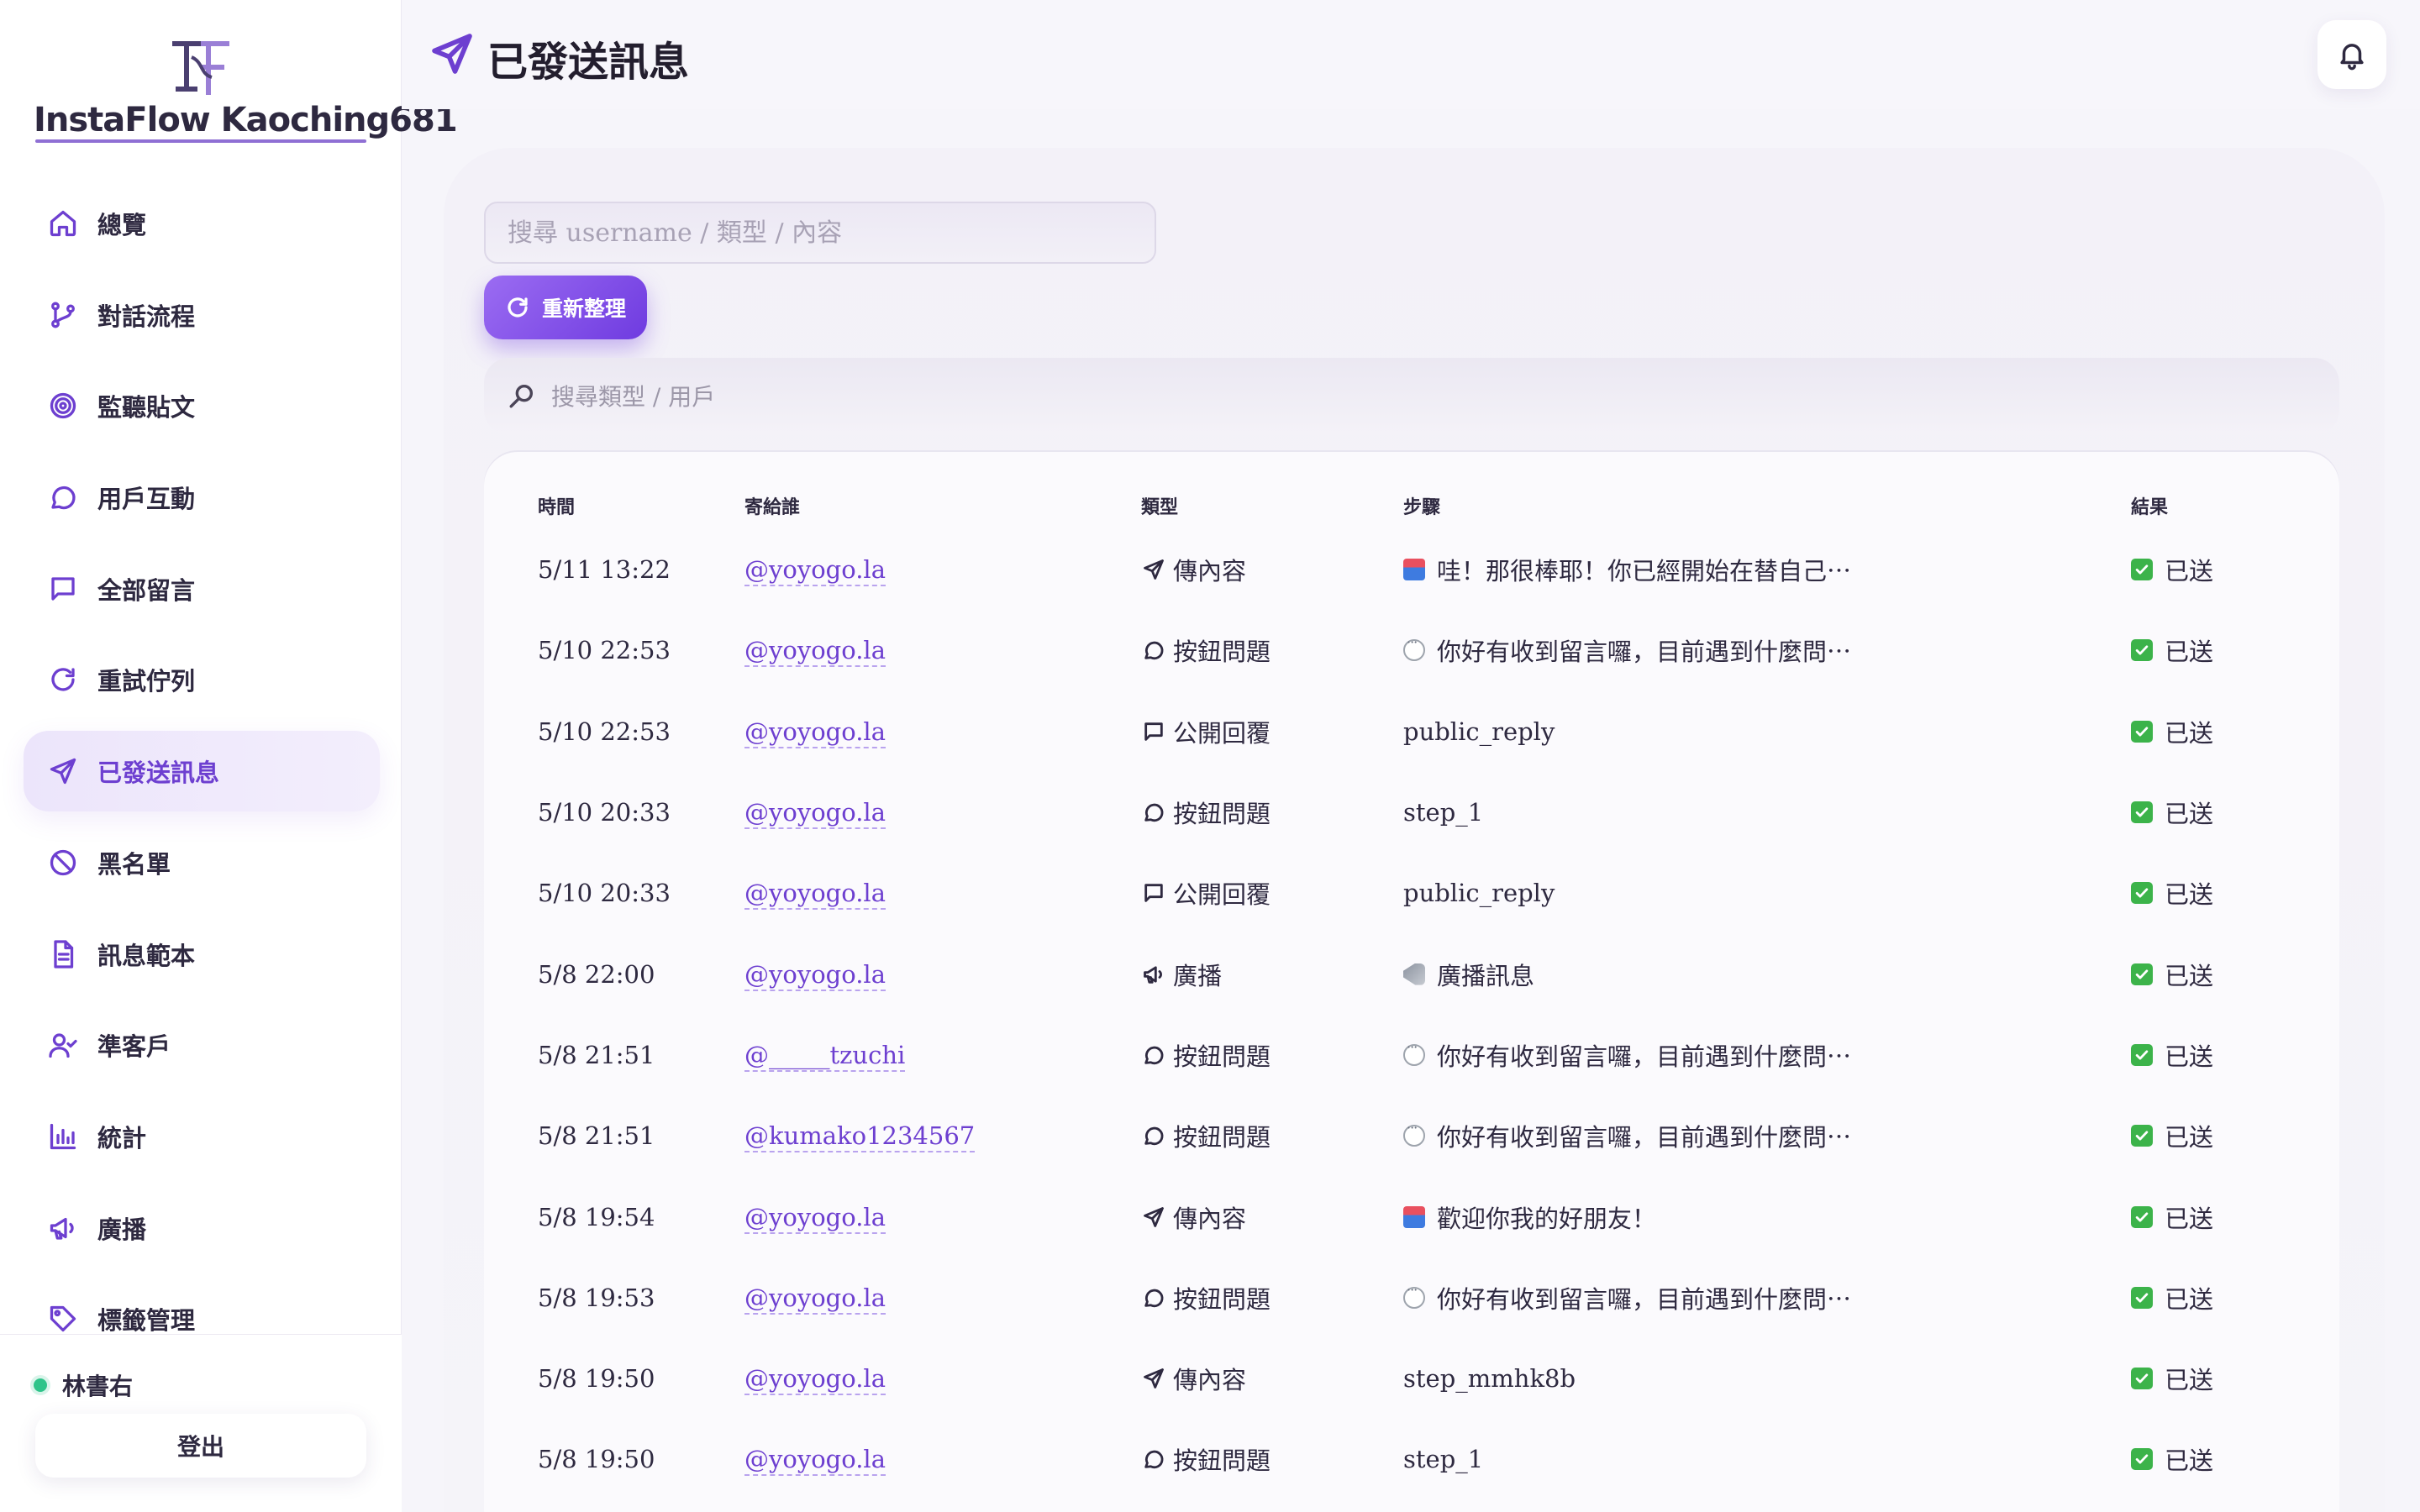 This screenshot has height=1512, width=2420. What do you see at coordinates (1414, 1216) in the screenshot?
I see `inbox-tray-icon` at bounding box center [1414, 1216].